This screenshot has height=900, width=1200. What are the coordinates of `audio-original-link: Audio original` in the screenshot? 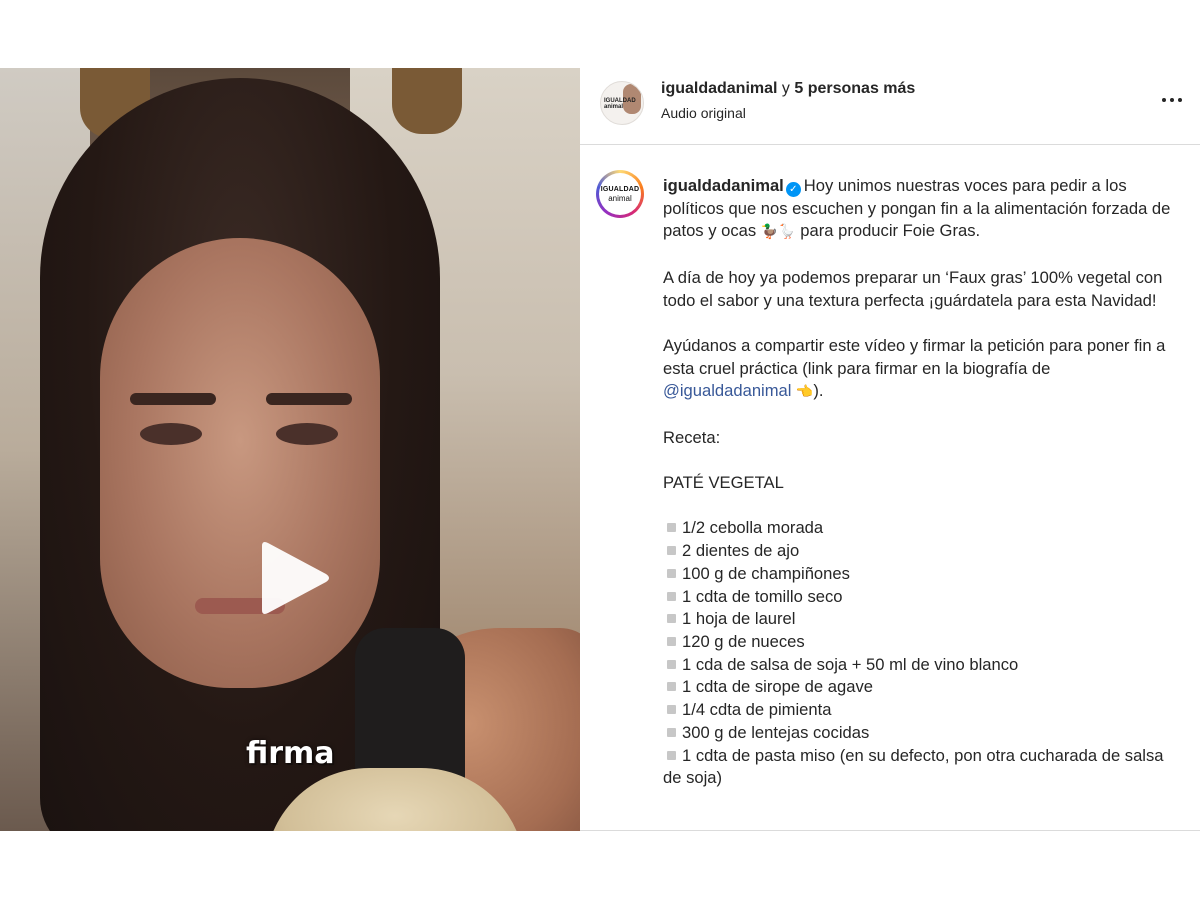 It's located at (703, 113).